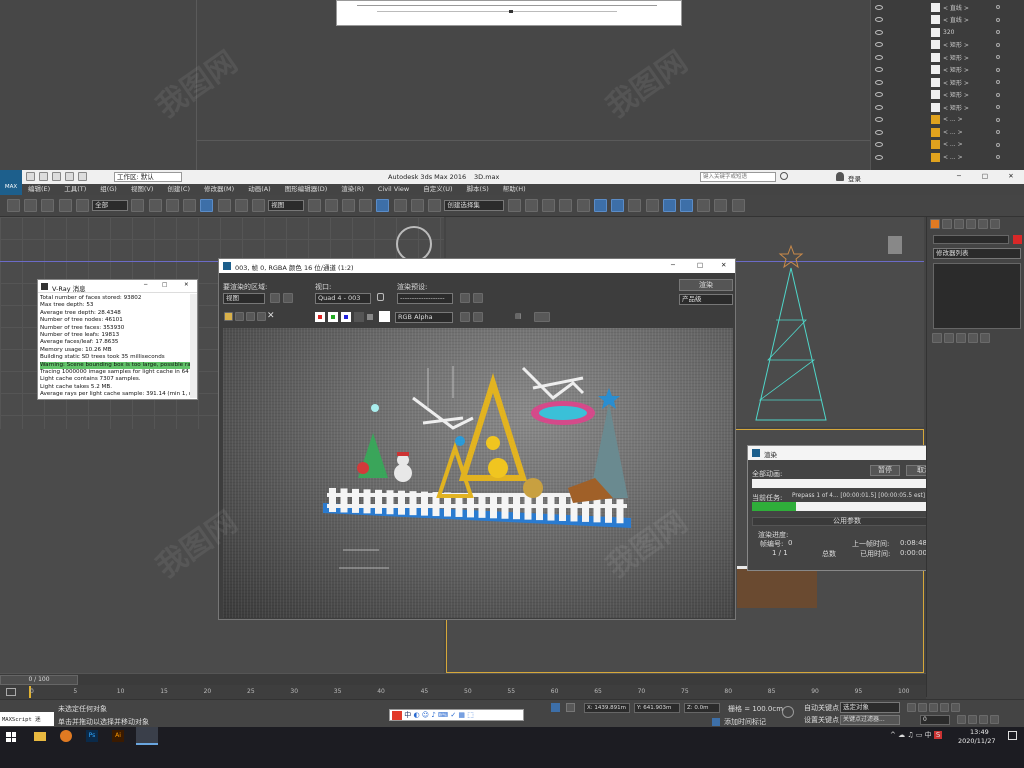  What do you see at coordinates (566, 205) in the screenshot?
I see `ribbon-icon` at bounding box center [566, 205].